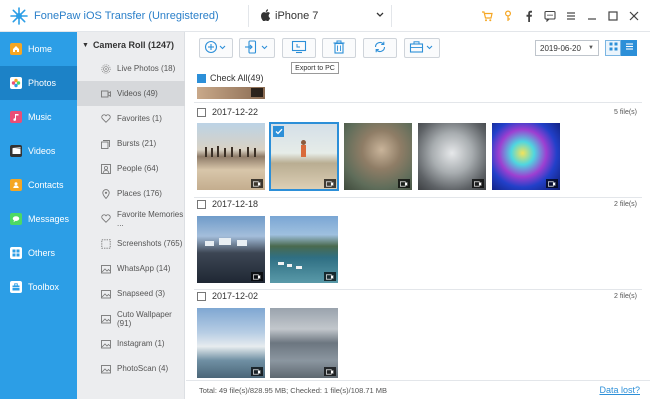 The height and width of the screenshot is (399, 650). Describe the element at coordinates (44, 287) in the screenshot. I see `nav-item-label: Toolbox` at that location.